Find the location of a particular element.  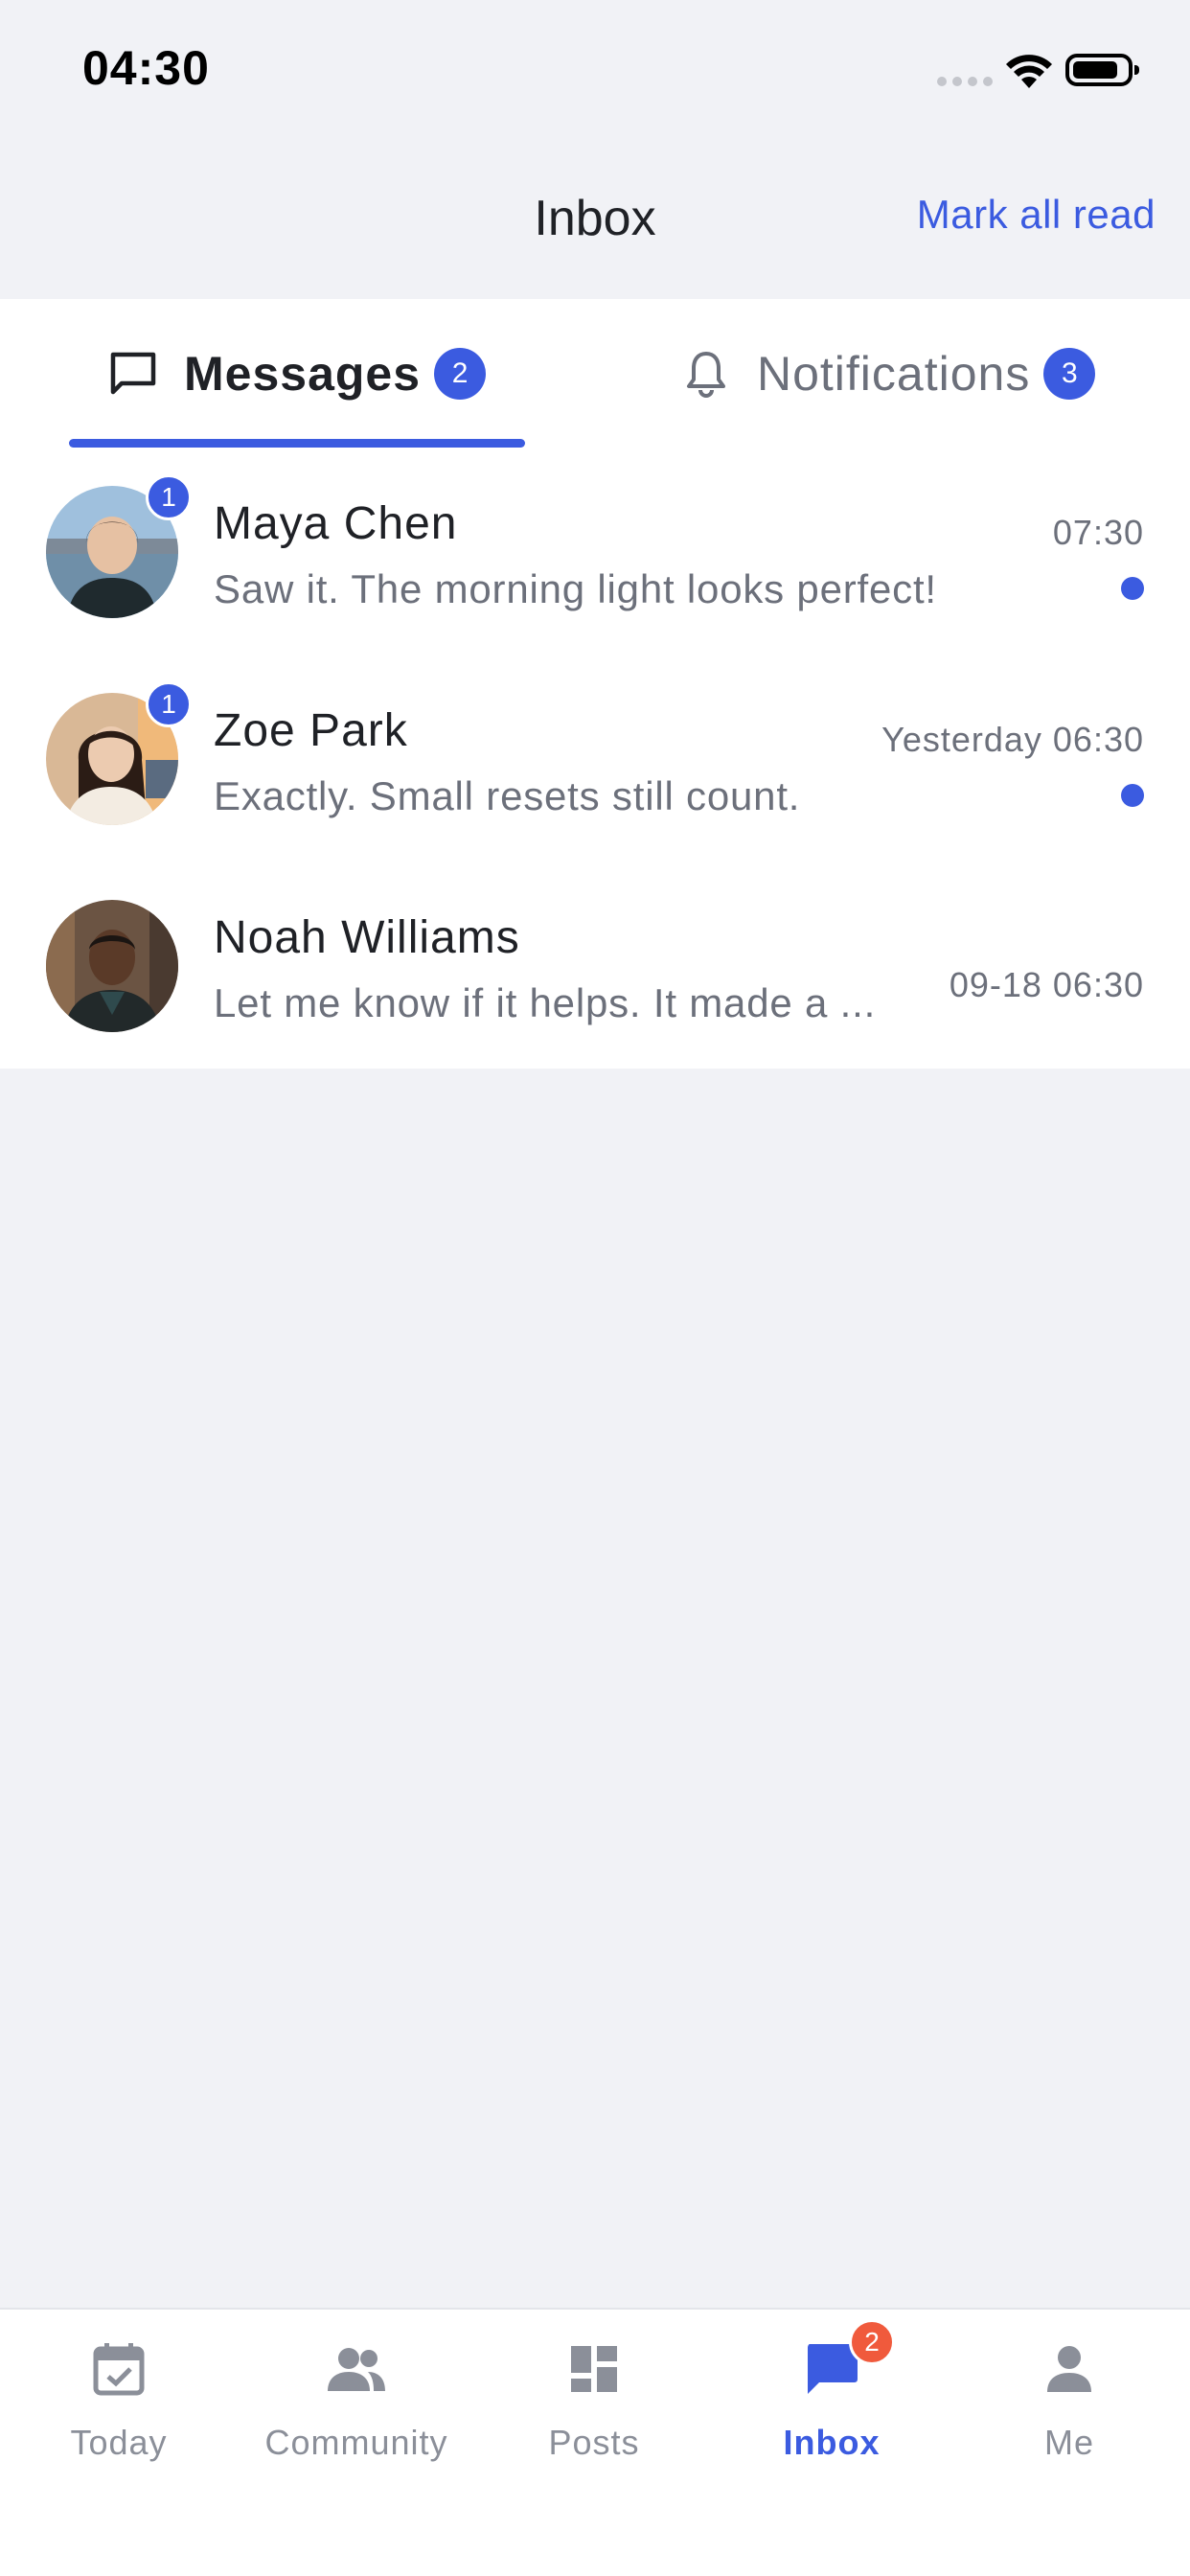

nav-item-me: Me is located at coordinates (1069, 2424).